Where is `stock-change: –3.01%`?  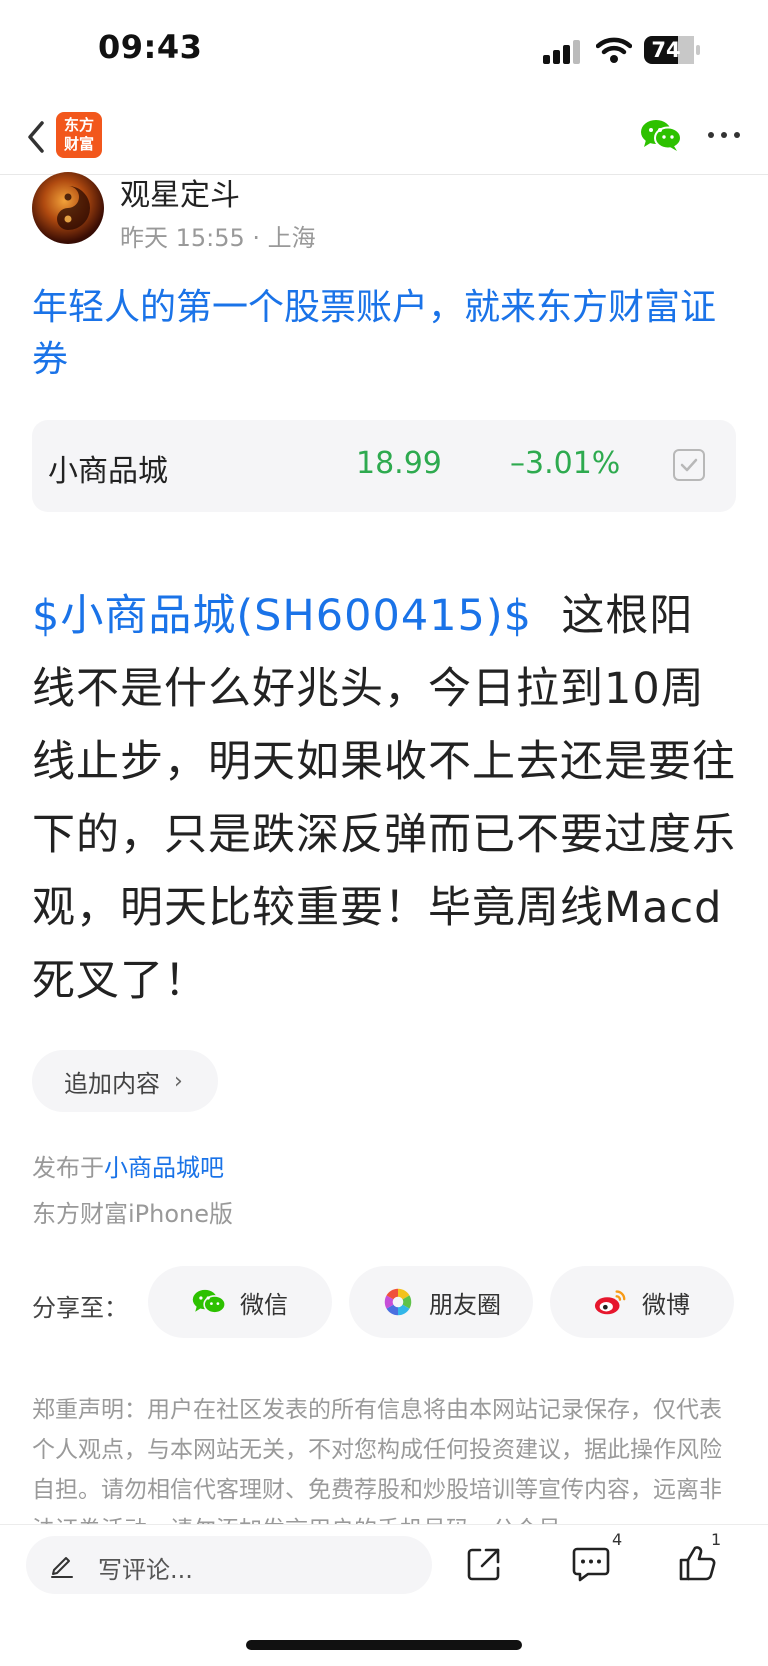 stock-change: –3.01% is located at coordinates (565, 463).